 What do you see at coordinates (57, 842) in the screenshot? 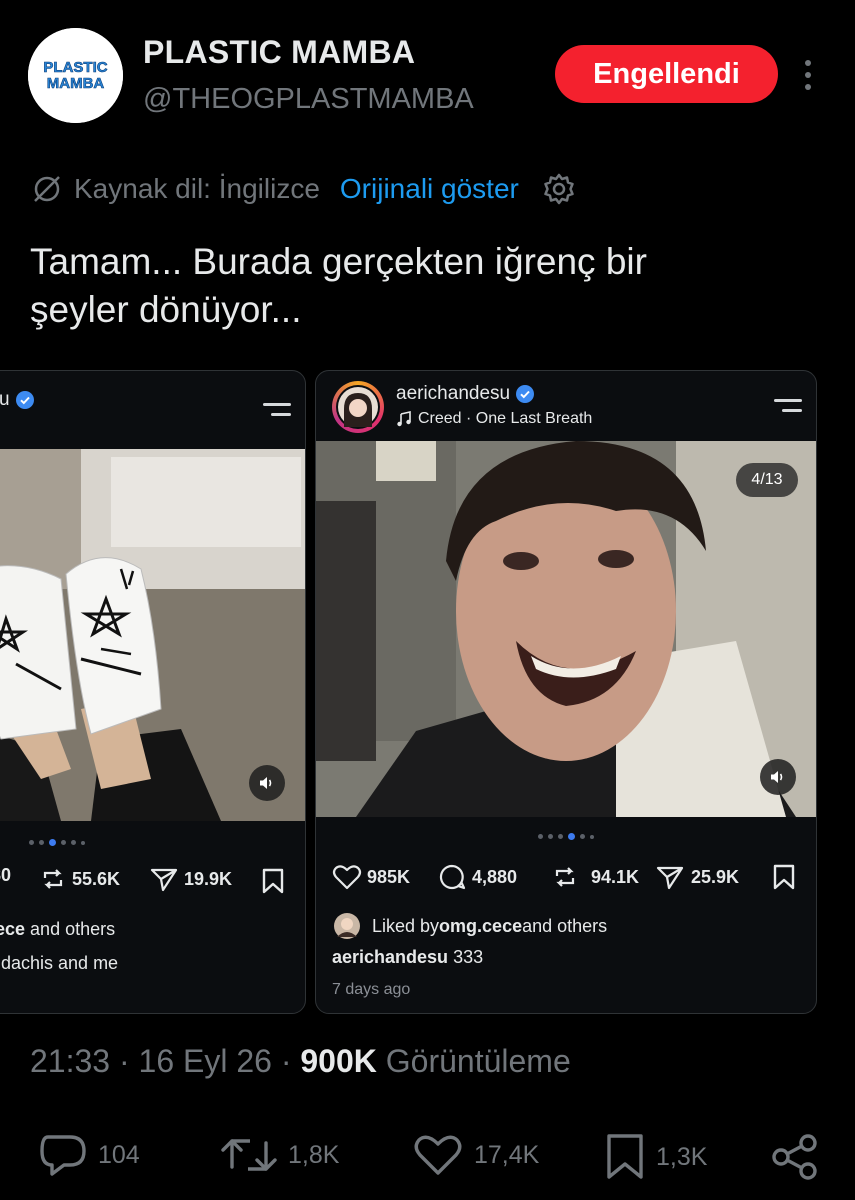
I see `left-card-carousel-dots` at bounding box center [57, 842].